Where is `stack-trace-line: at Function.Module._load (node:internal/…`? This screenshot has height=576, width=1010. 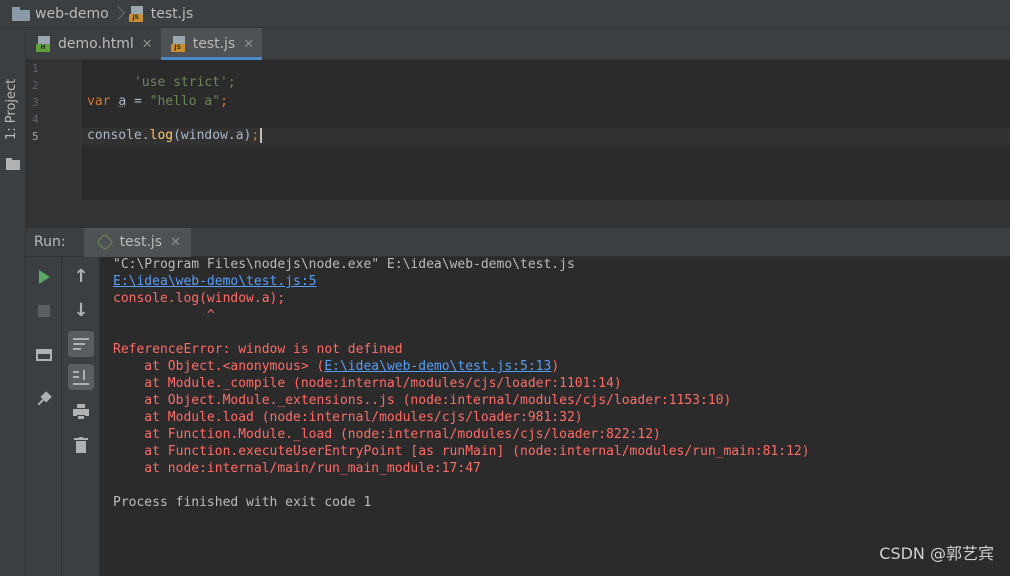 stack-trace-line: at Function.Module._load (node:internal/… is located at coordinates (387, 434).